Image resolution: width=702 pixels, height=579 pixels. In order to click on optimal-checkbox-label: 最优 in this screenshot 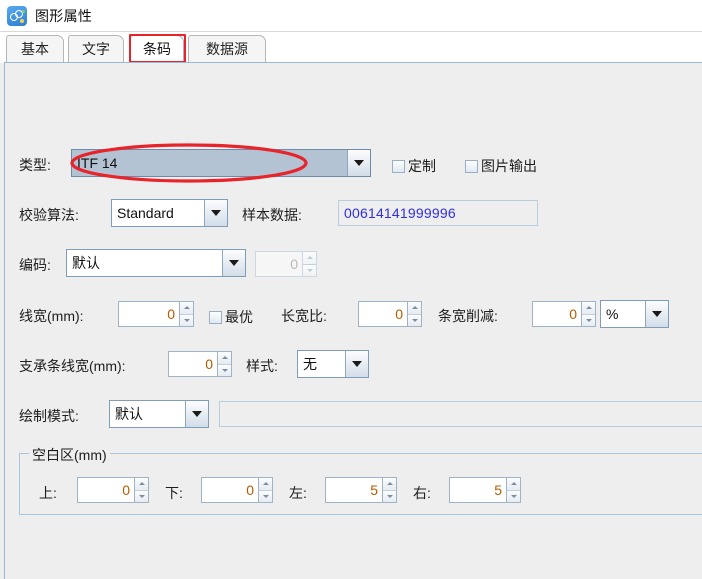, I will do `click(239, 317)`.